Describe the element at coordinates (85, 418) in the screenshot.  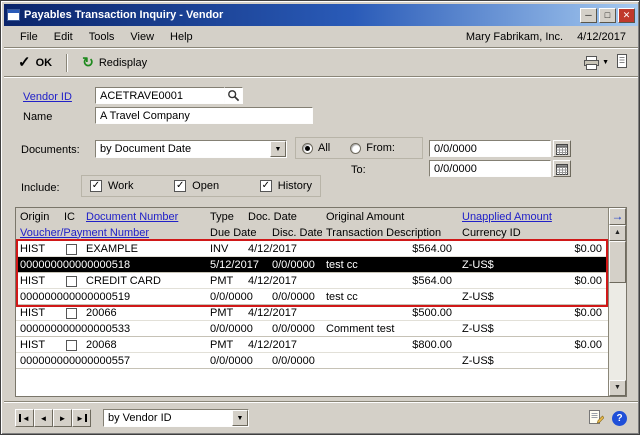
I see `nav-last-icon` at that location.